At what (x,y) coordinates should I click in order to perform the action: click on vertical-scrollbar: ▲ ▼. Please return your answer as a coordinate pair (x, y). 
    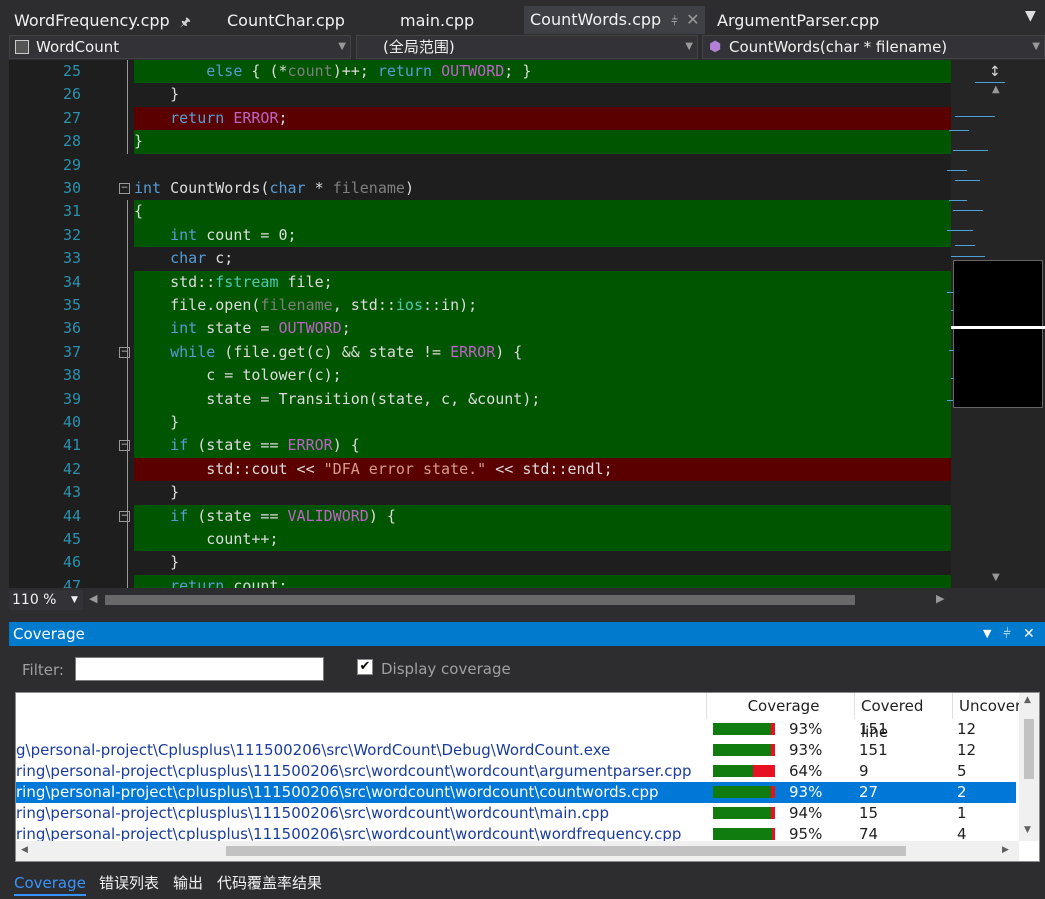
    Looking at the image, I should click on (1029, 767).